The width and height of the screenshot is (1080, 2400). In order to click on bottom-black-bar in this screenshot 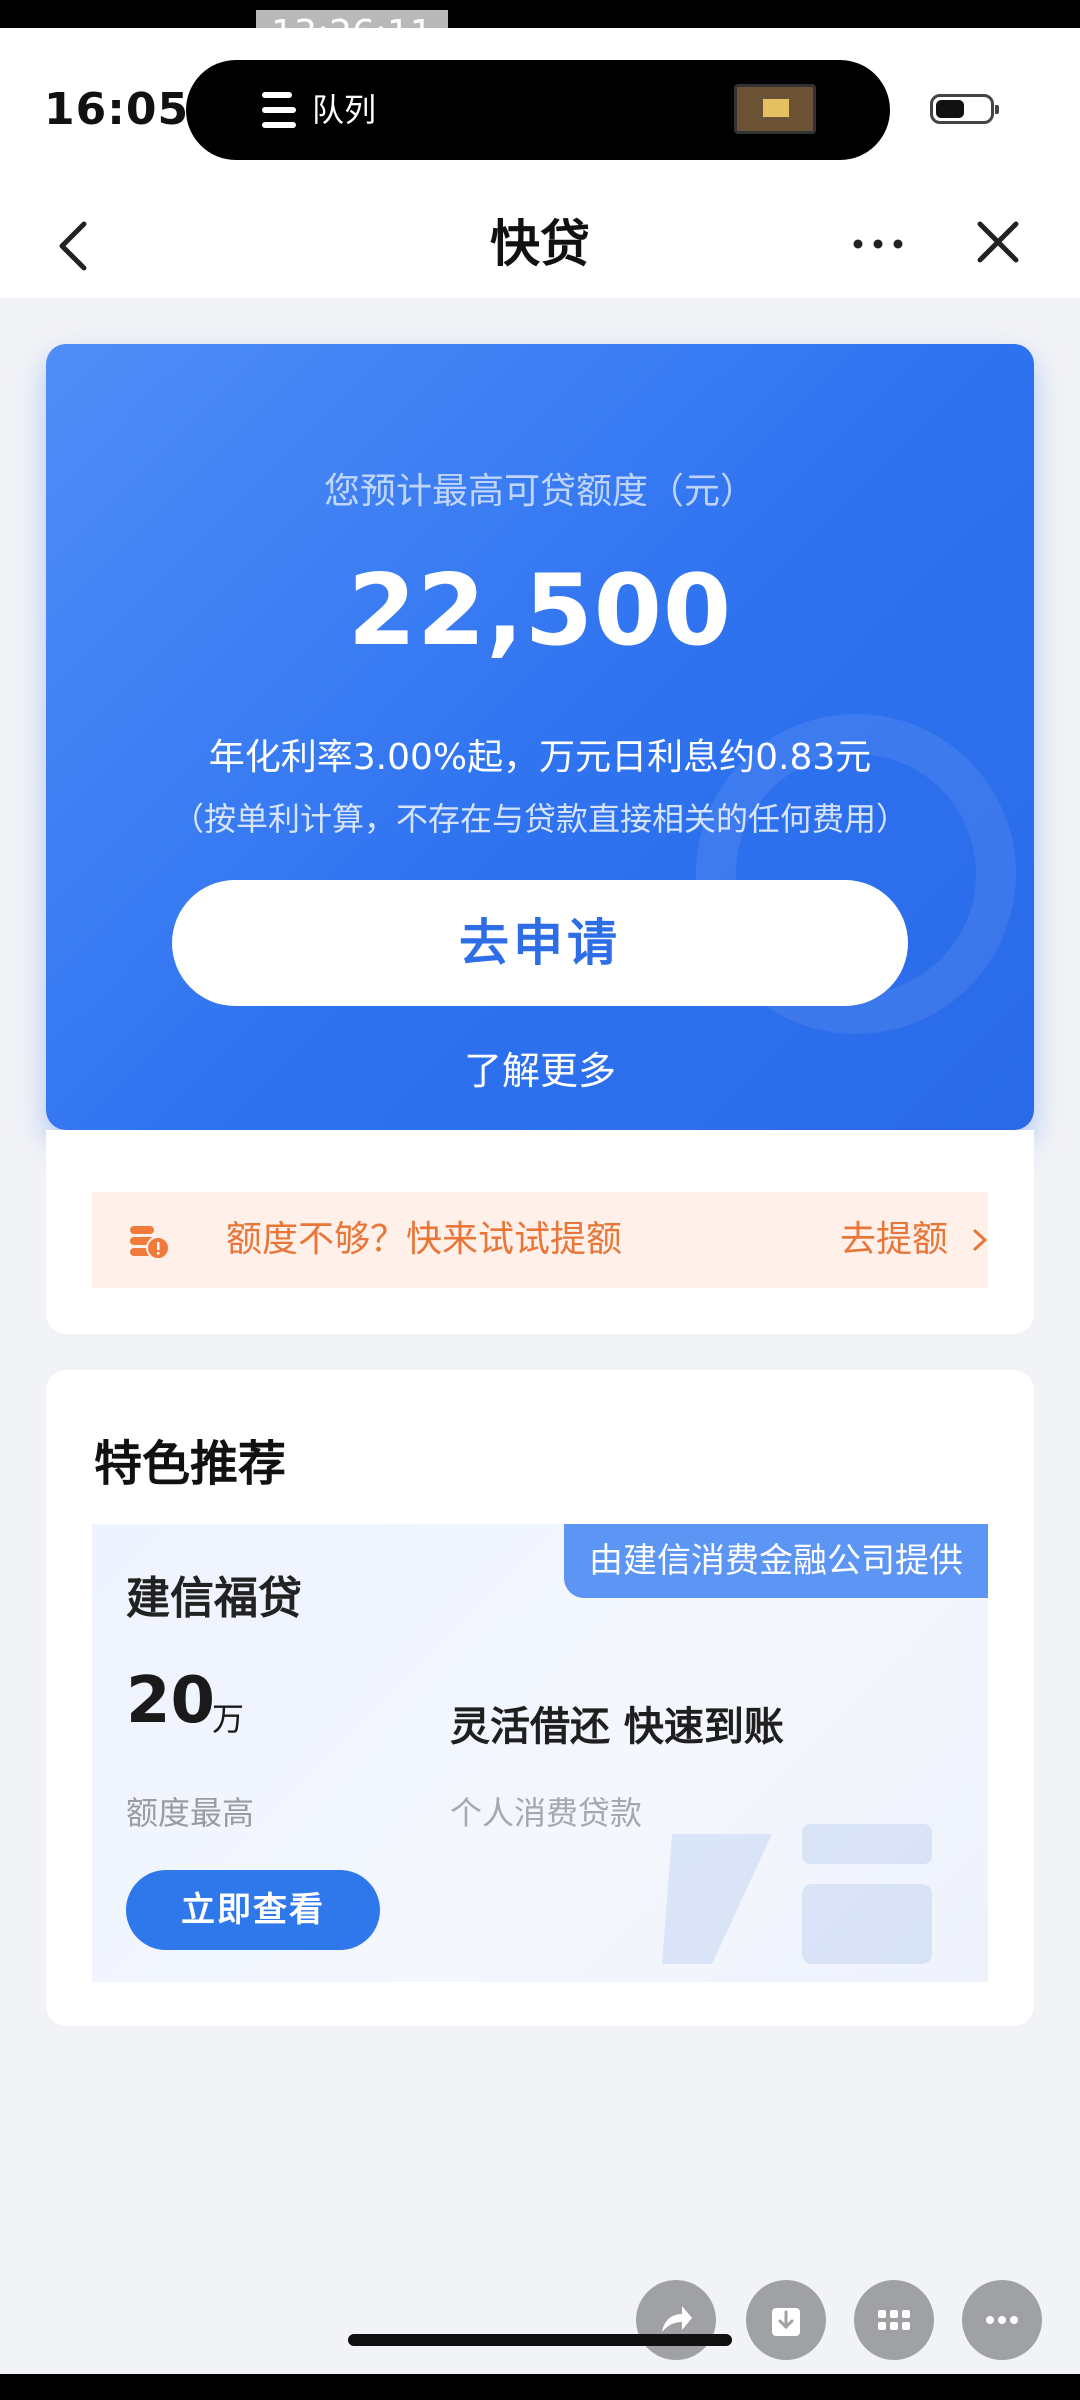, I will do `click(540, 2387)`.